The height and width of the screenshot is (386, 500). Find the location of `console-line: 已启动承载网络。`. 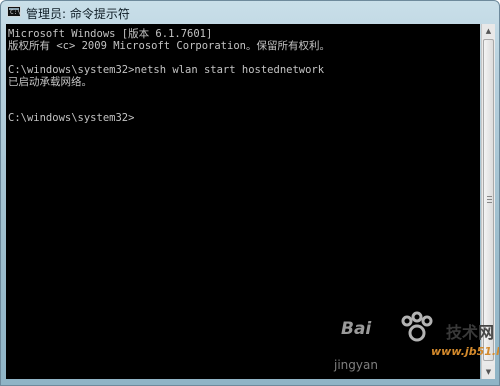

console-line: 已启动承载网络。 is located at coordinates (50, 82).